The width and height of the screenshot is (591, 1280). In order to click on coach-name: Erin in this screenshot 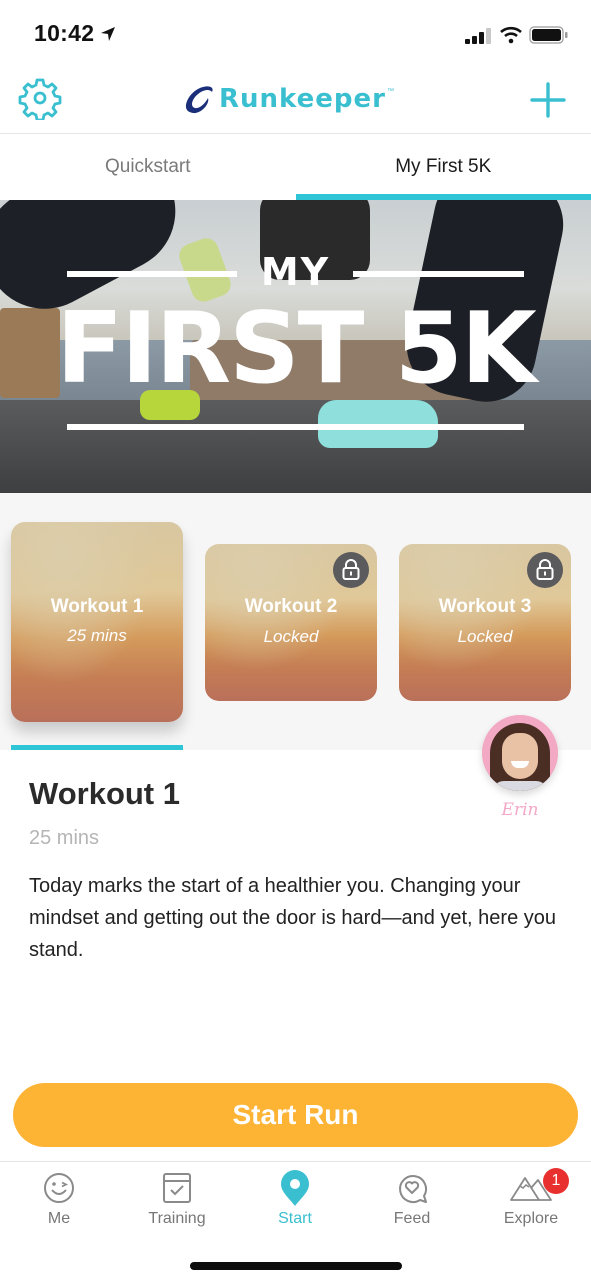, I will do `click(520, 810)`.